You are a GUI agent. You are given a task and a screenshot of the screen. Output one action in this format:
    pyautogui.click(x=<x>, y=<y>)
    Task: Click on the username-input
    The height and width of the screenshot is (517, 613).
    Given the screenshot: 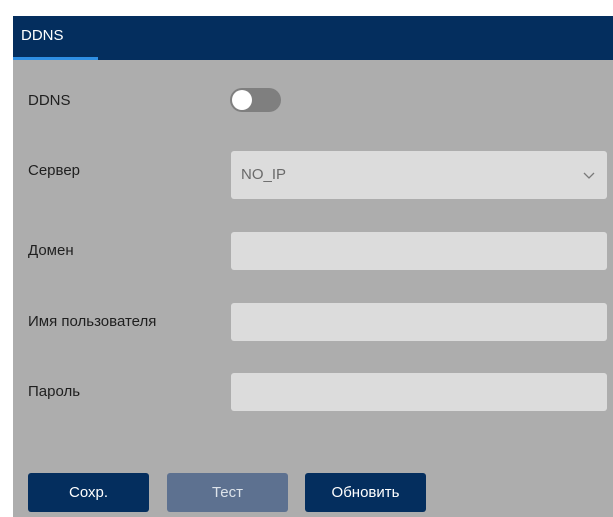 What is the action you would take?
    pyautogui.click(x=419, y=322)
    